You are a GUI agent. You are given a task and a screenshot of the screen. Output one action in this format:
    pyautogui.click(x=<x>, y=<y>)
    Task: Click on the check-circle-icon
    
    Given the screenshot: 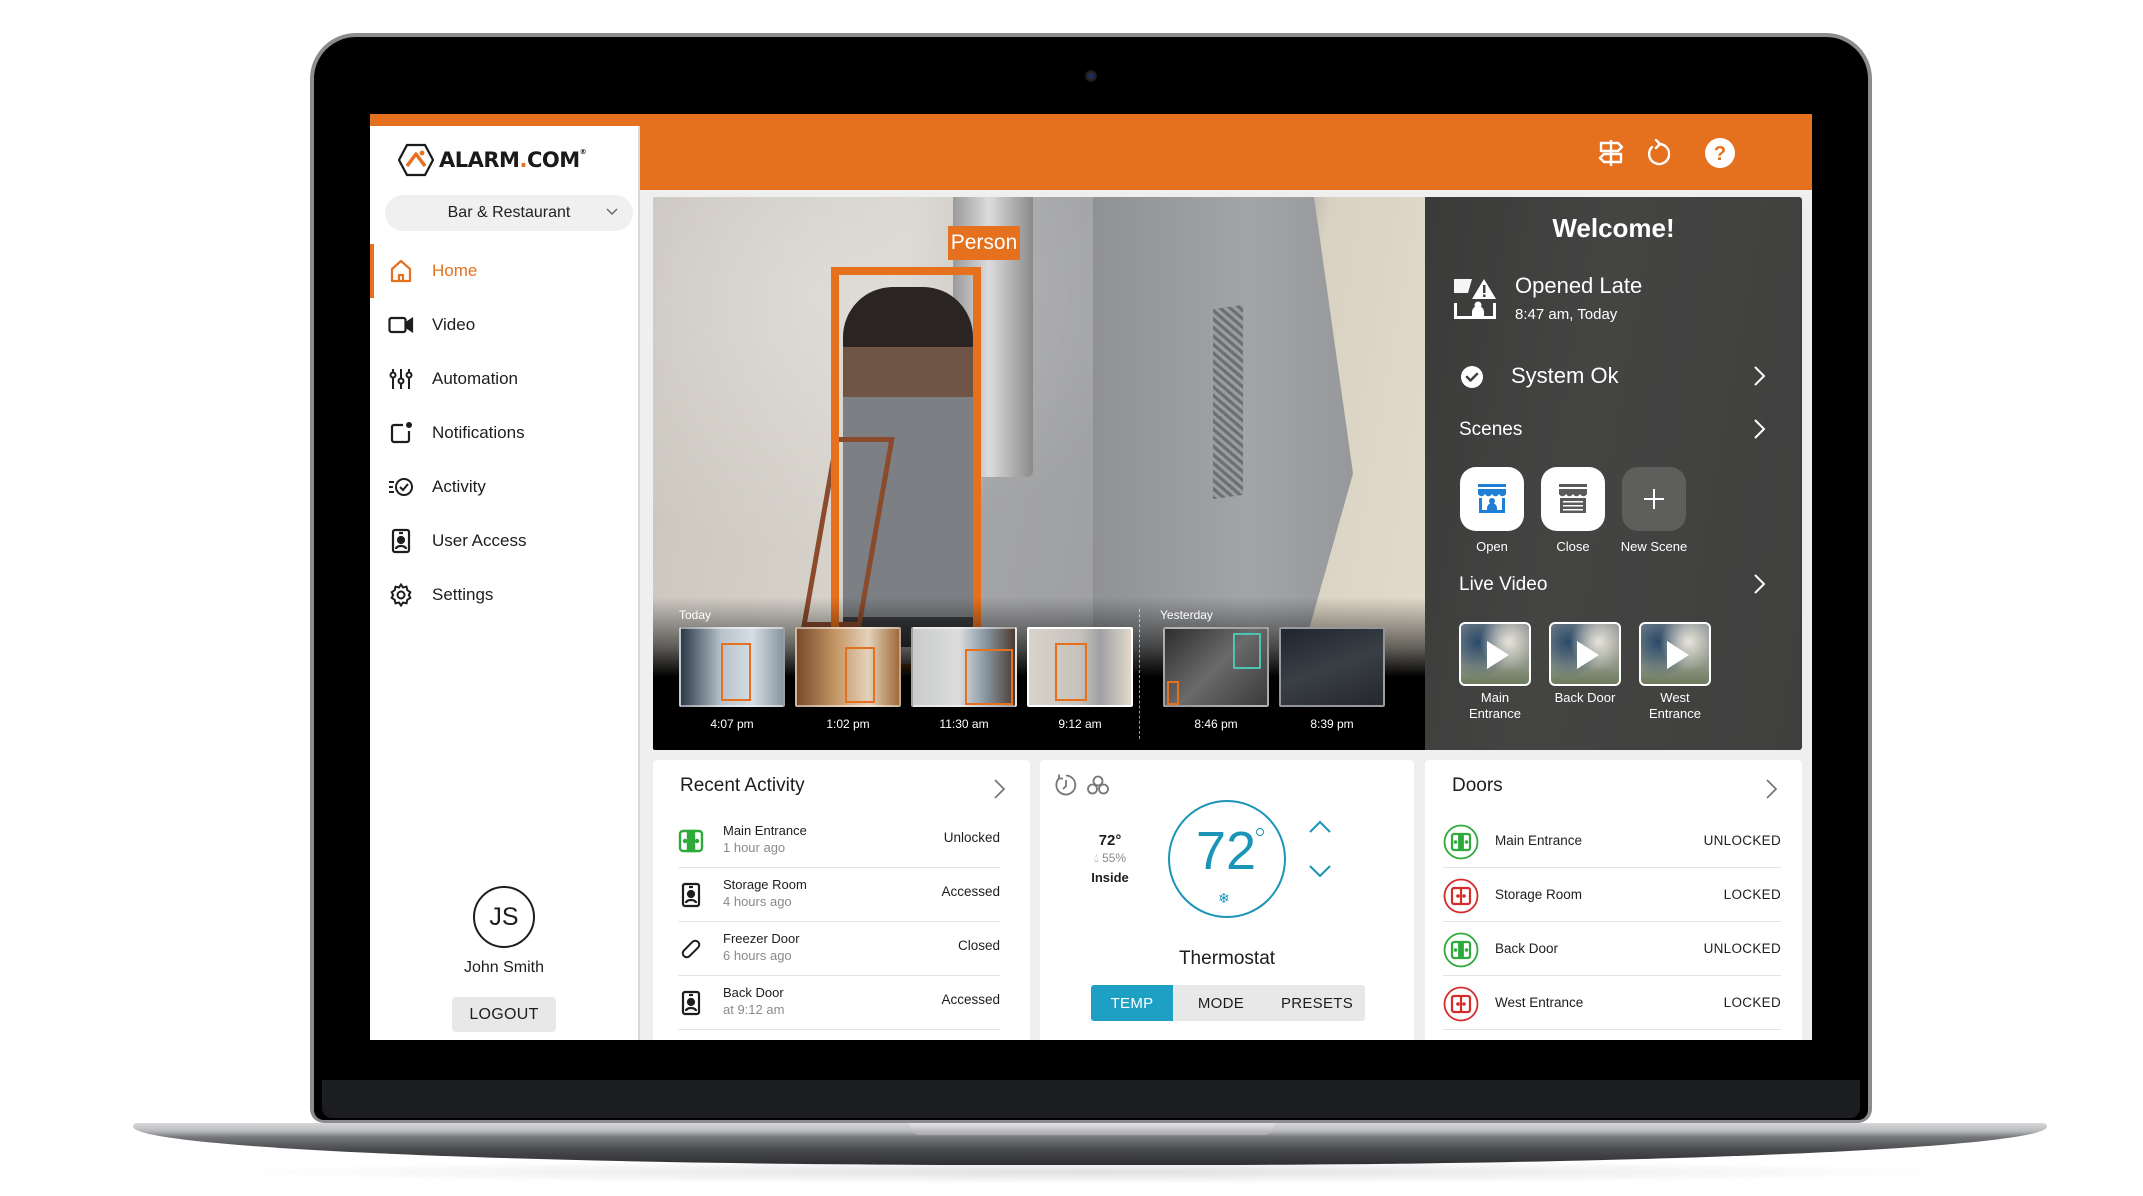 What is the action you would take?
    pyautogui.click(x=1472, y=379)
    